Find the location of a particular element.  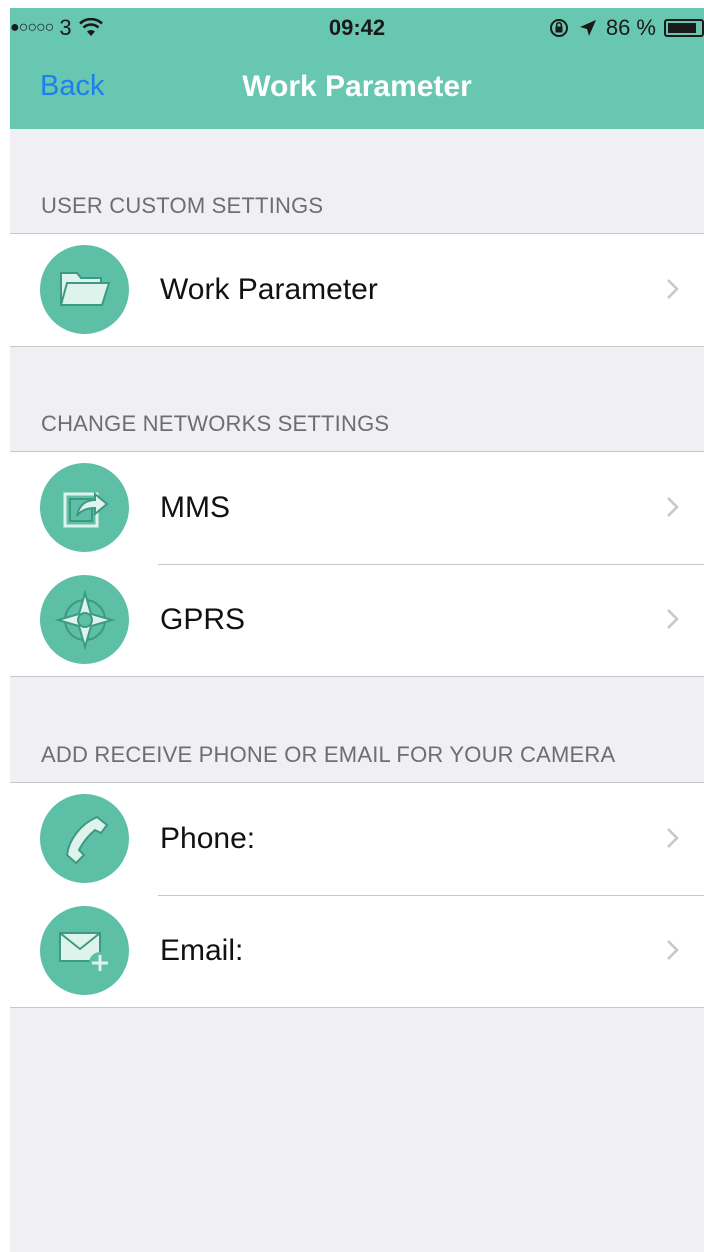

item-label-gprs: GPRS is located at coordinates (203, 619).